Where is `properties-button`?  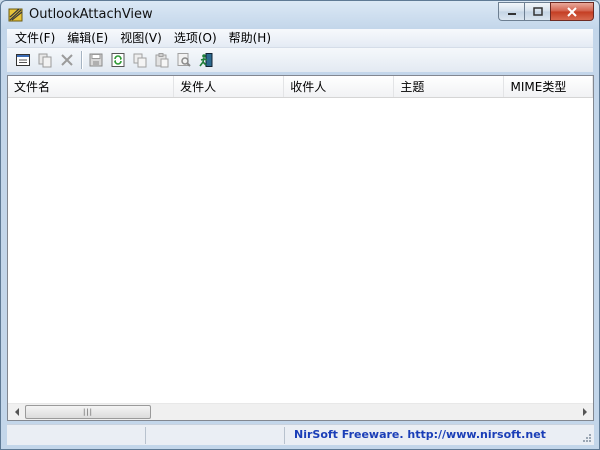 properties-button is located at coordinates (23, 60).